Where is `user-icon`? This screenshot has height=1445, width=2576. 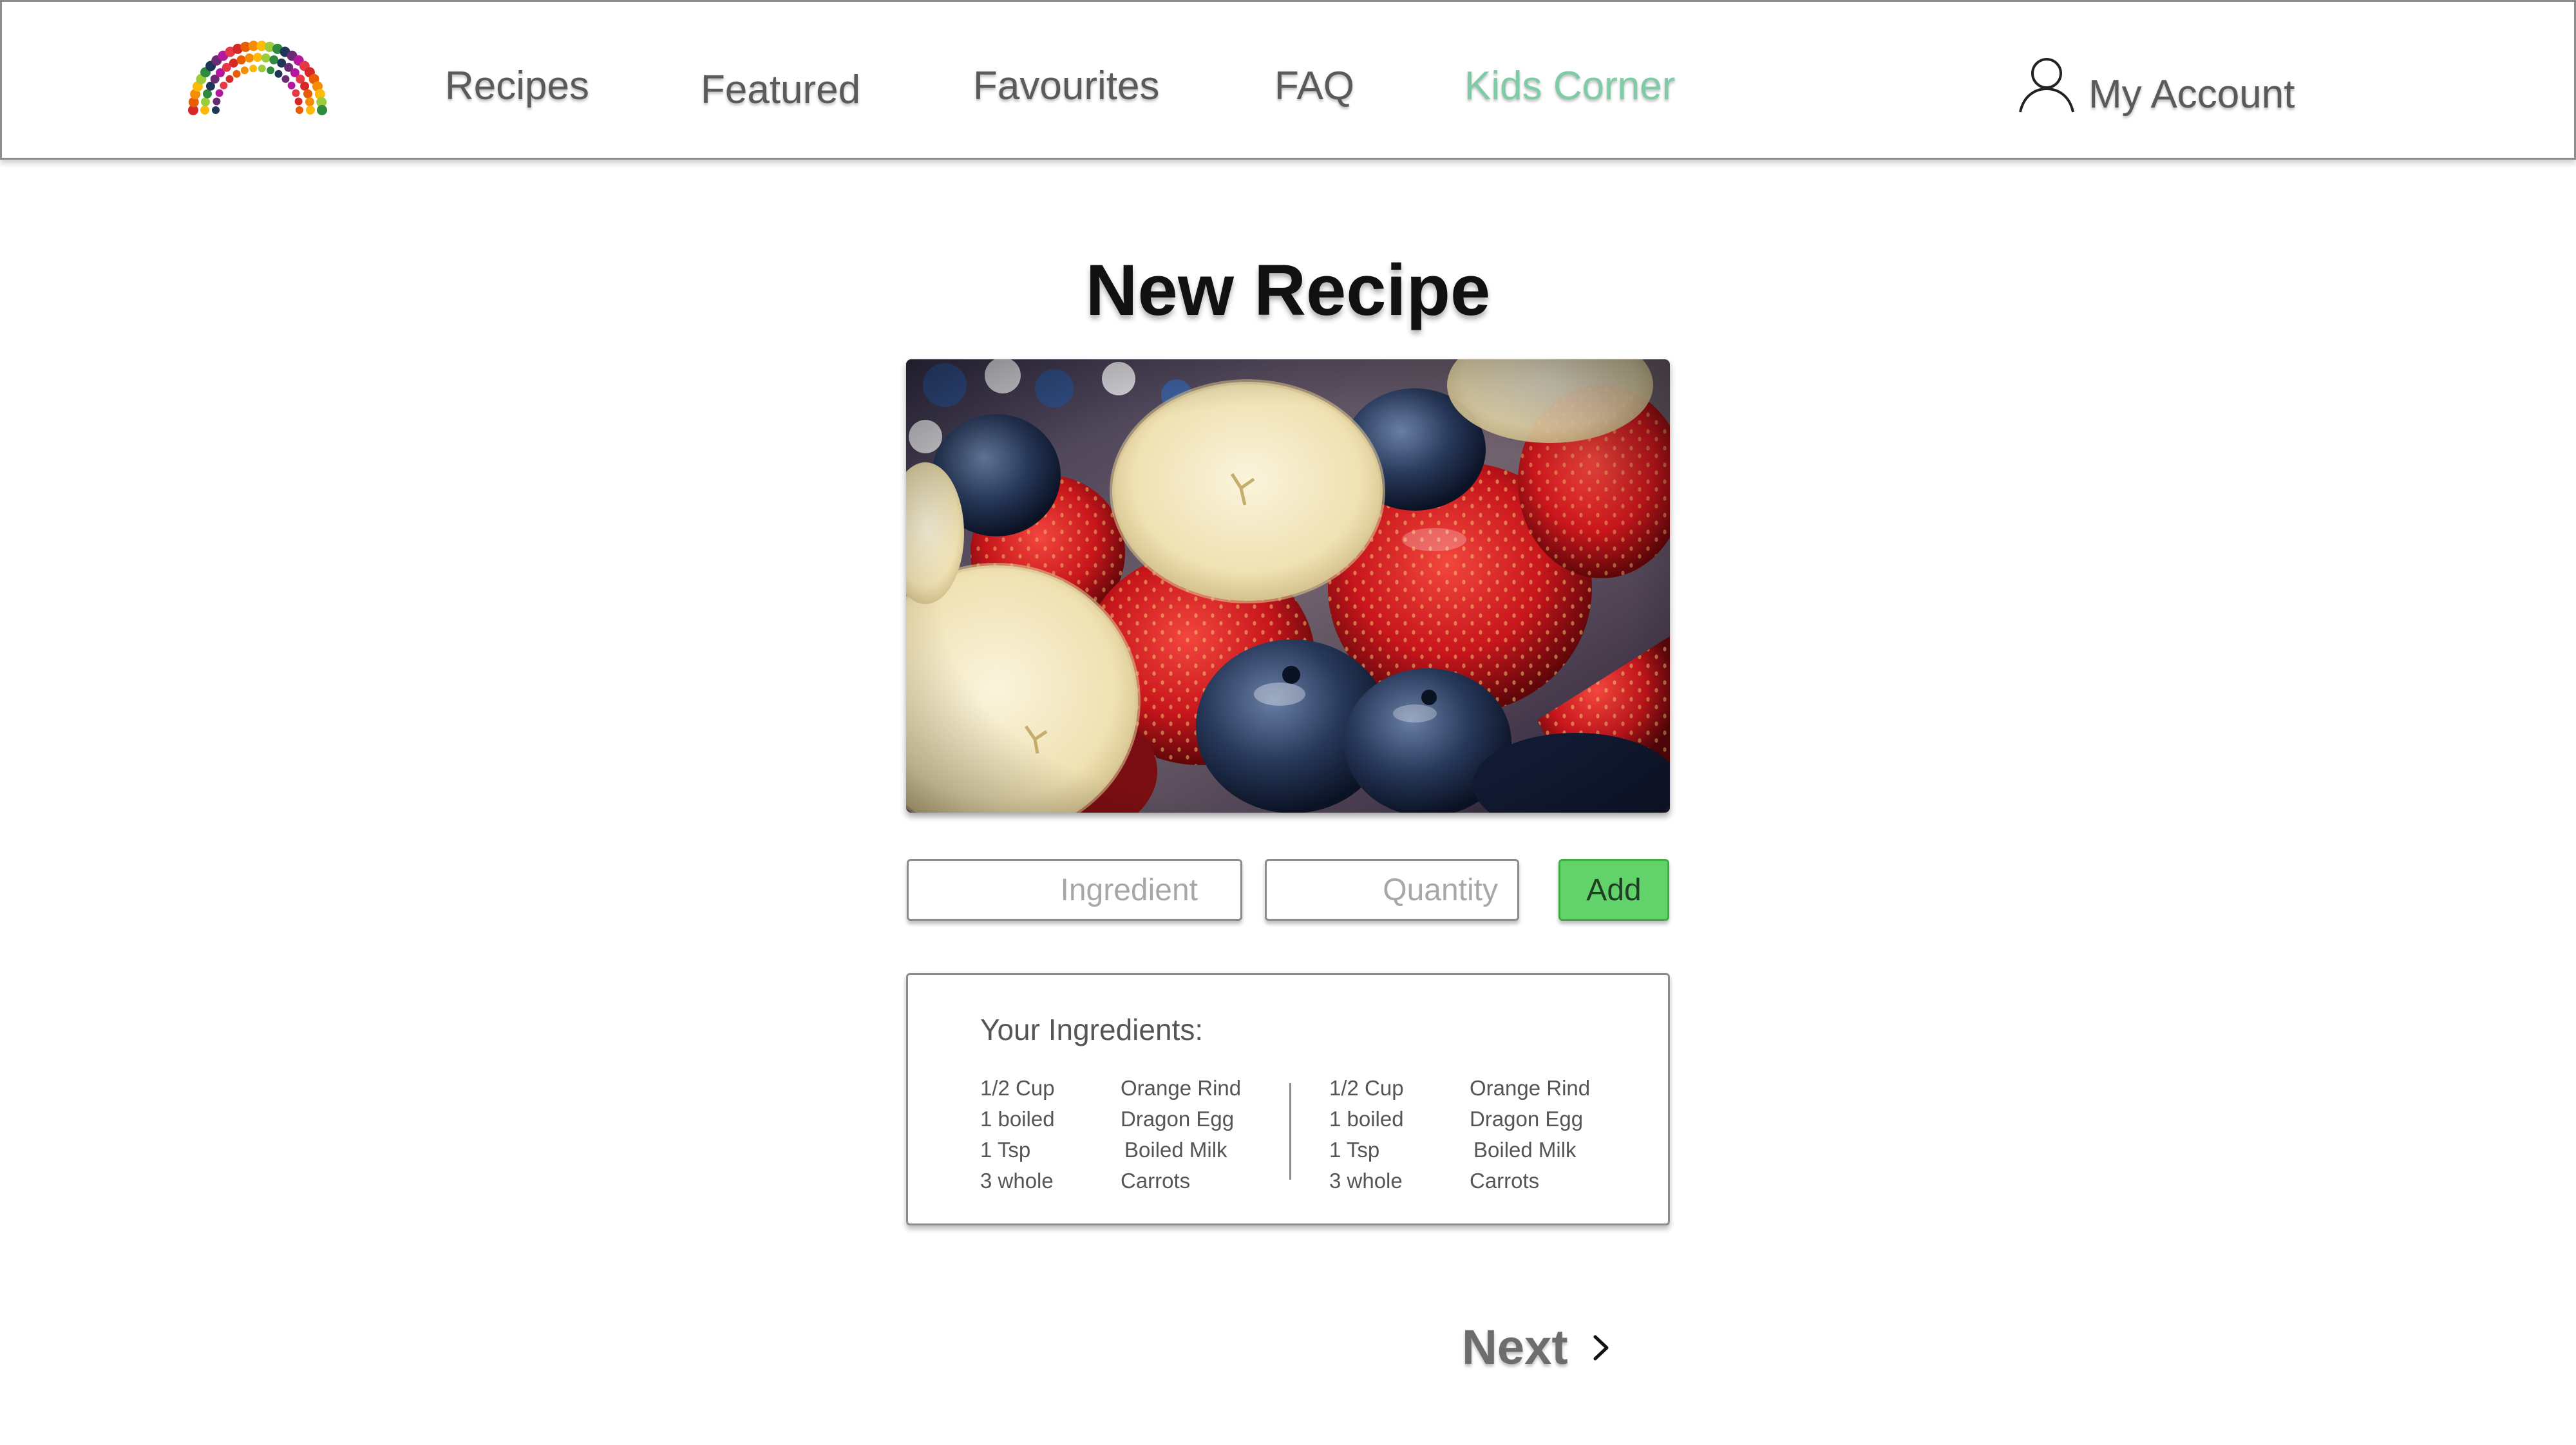 user-icon is located at coordinates (2047, 85).